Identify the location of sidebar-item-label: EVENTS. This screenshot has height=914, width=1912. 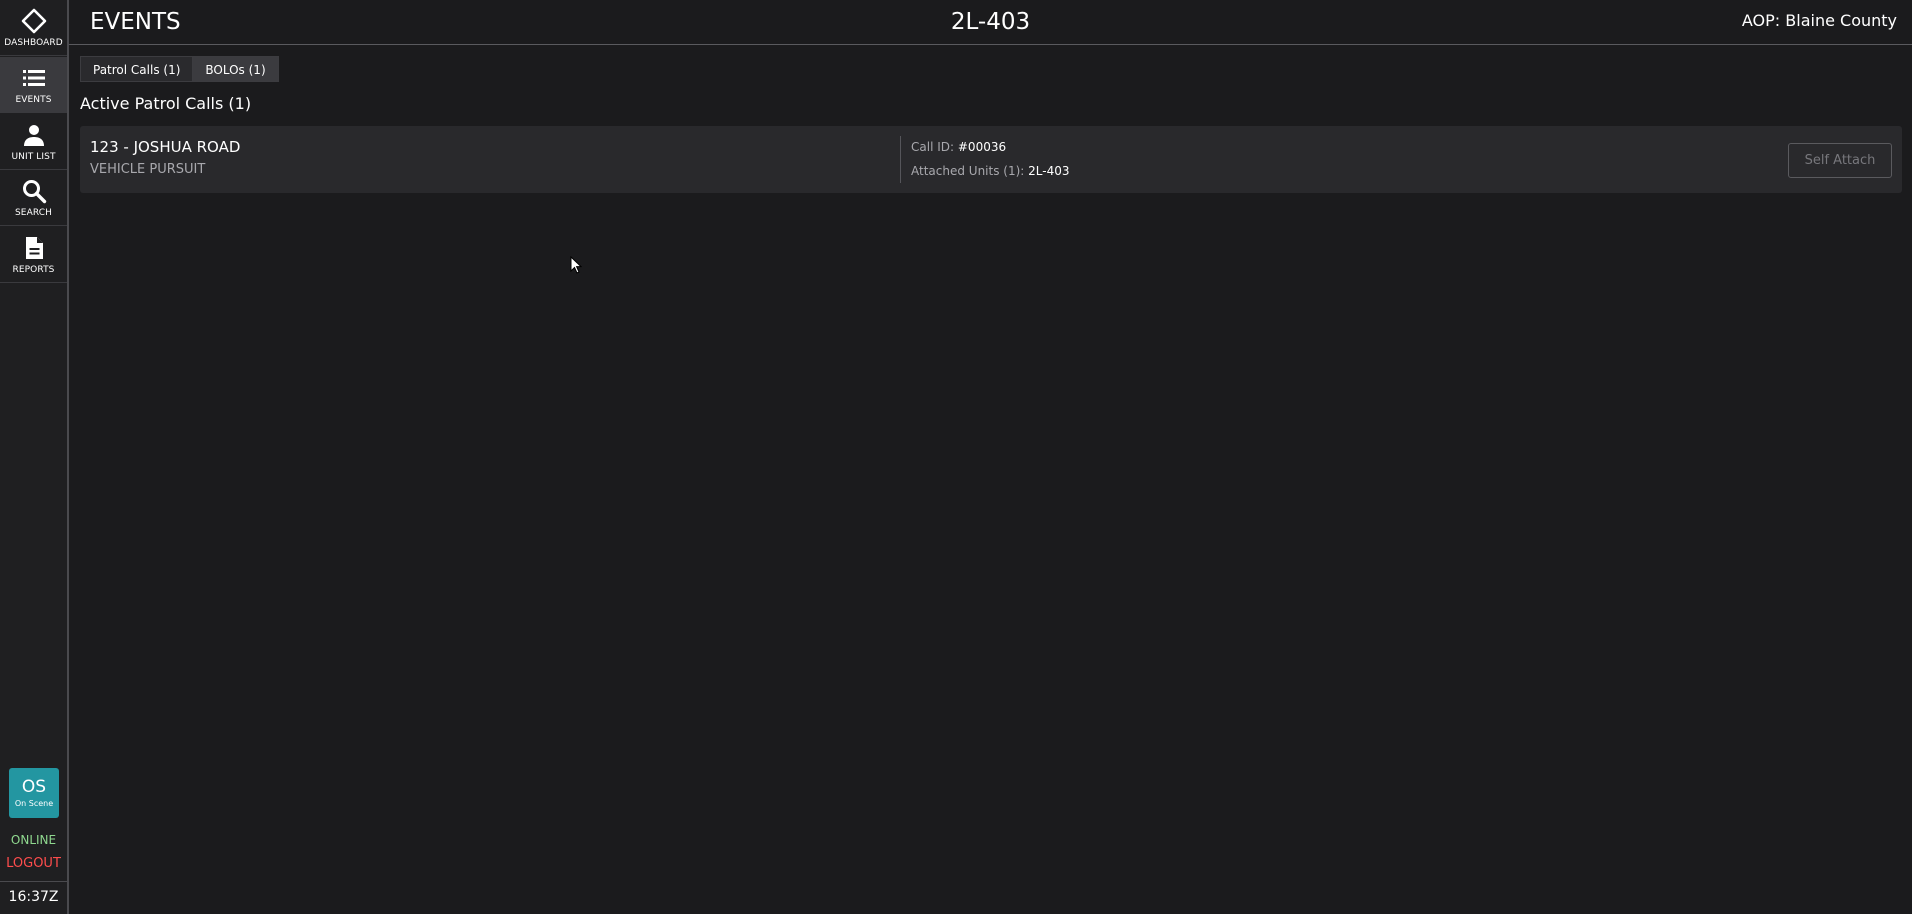
(33, 99).